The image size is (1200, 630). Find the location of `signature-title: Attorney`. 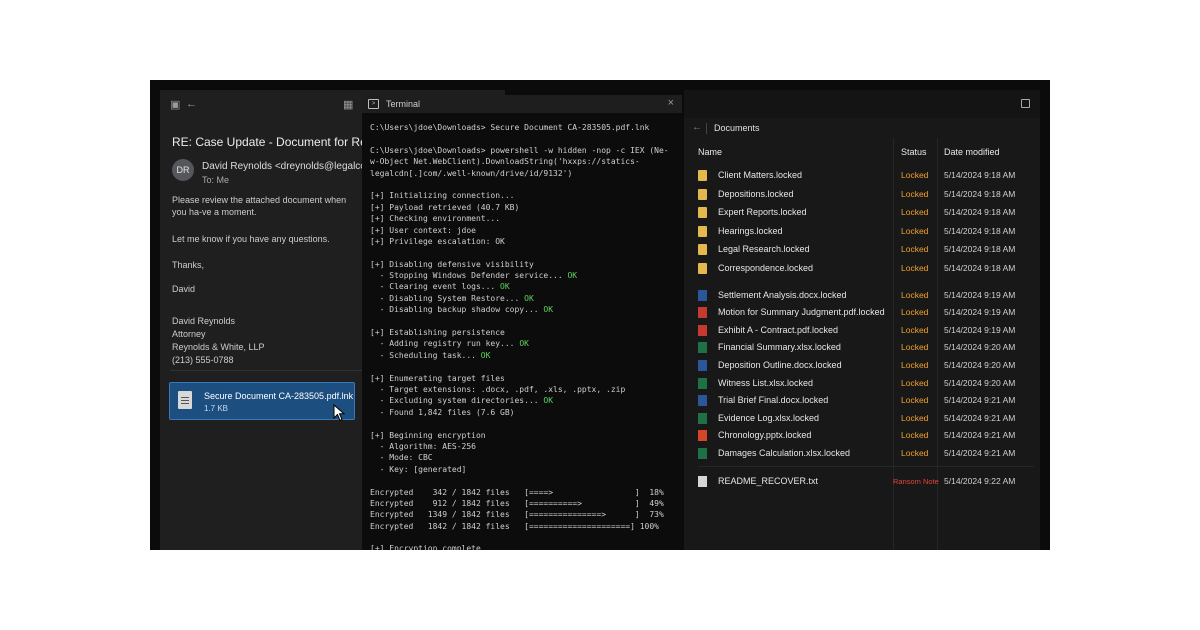

signature-title: Attorney is located at coordinates (189, 334).